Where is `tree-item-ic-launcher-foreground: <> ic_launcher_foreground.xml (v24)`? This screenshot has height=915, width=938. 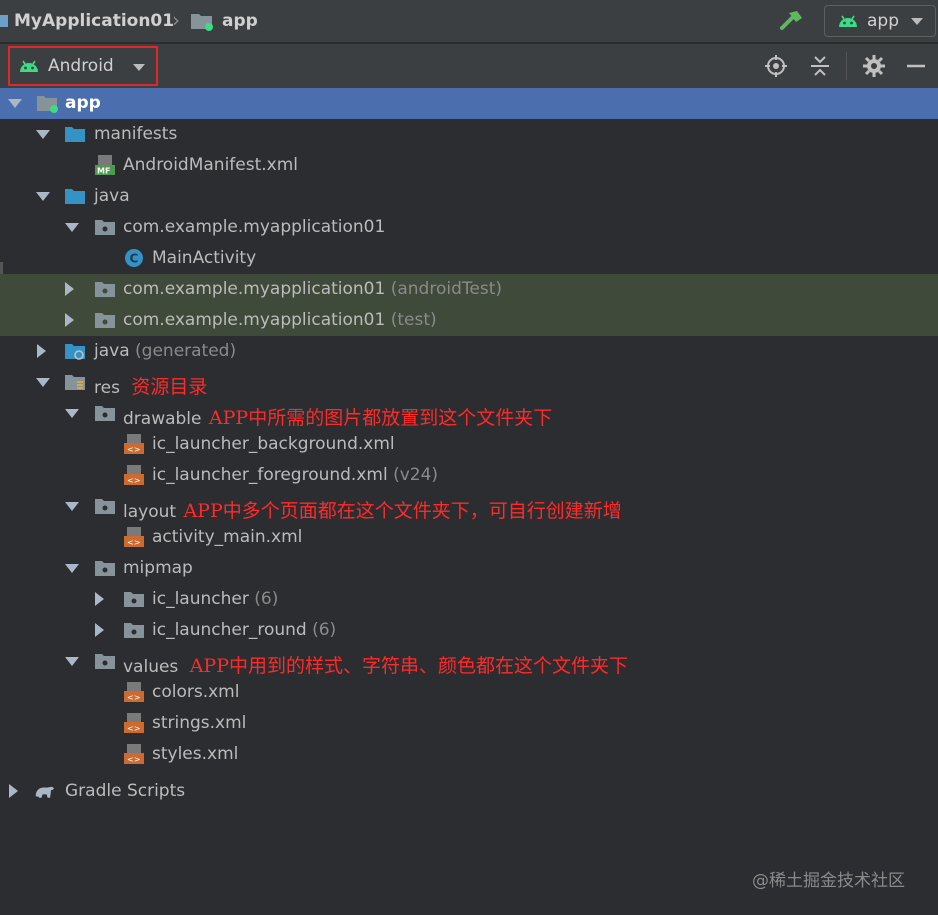 tree-item-ic-launcher-foreground: <> ic_launcher_foreground.xml (v24) is located at coordinates (469, 475).